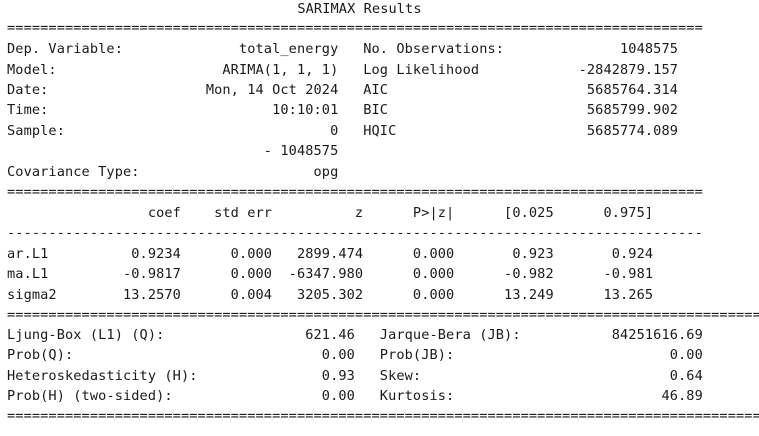 The image size is (759, 436). I want to click on model-info-row: Date: Mon, 14 Oct 2024 AIC 5685764.314, so click(343, 90).